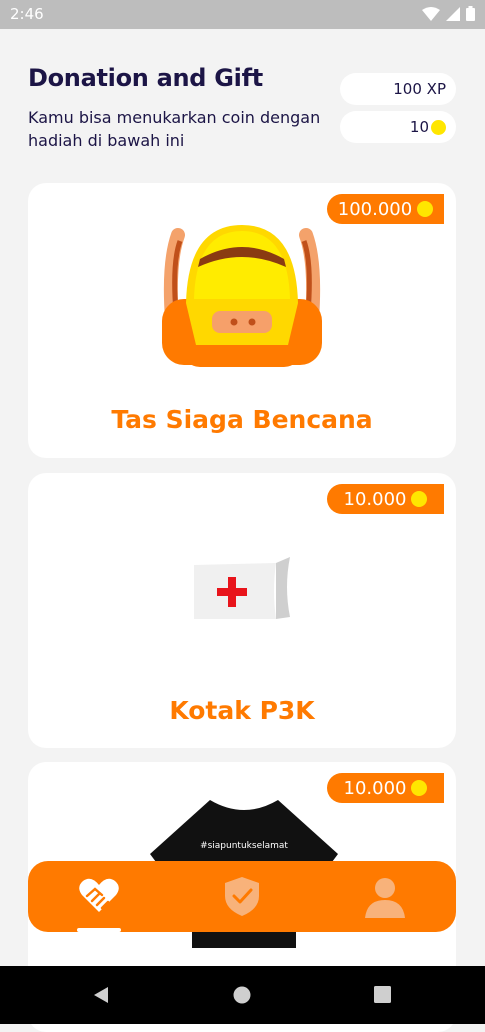  Describe the element at coordinates (242, 14) in the screenshot. I see `status-bar: 2:46` at that location.